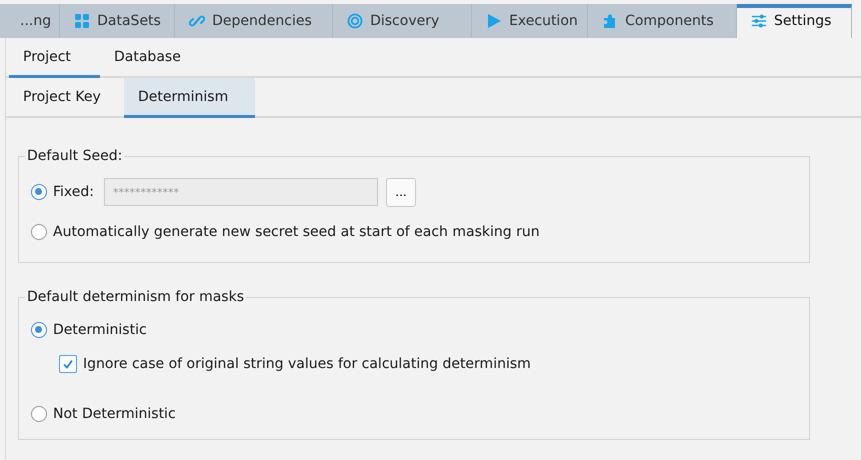 The height and width of the screenshot is (460, 861). Describe the element at coordinates (197, 21) in the screenshot. I see `link-icon` at that location.